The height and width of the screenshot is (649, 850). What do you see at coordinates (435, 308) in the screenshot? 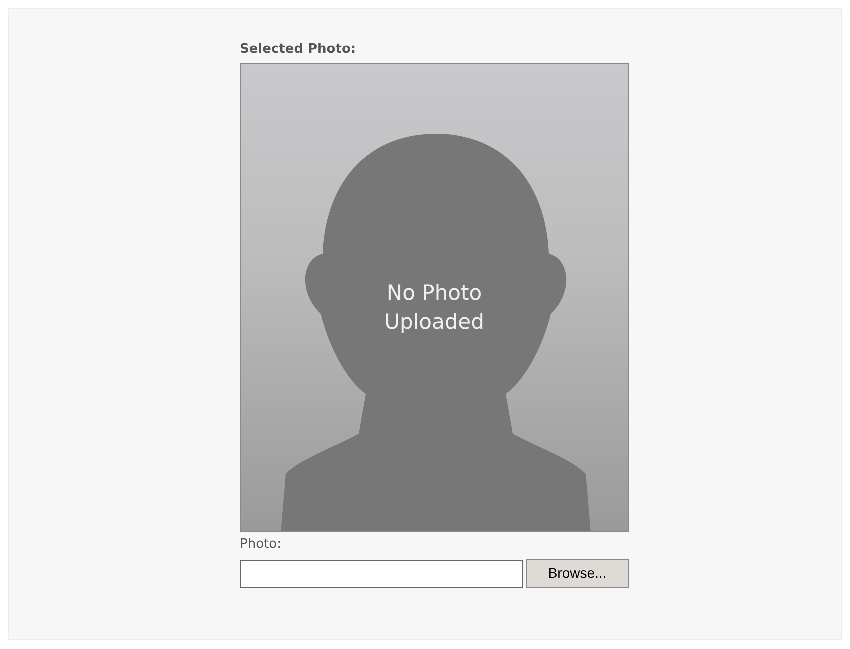
I see `no-photo-text: No Photo Uploaded` at bounding box center [435, 308].